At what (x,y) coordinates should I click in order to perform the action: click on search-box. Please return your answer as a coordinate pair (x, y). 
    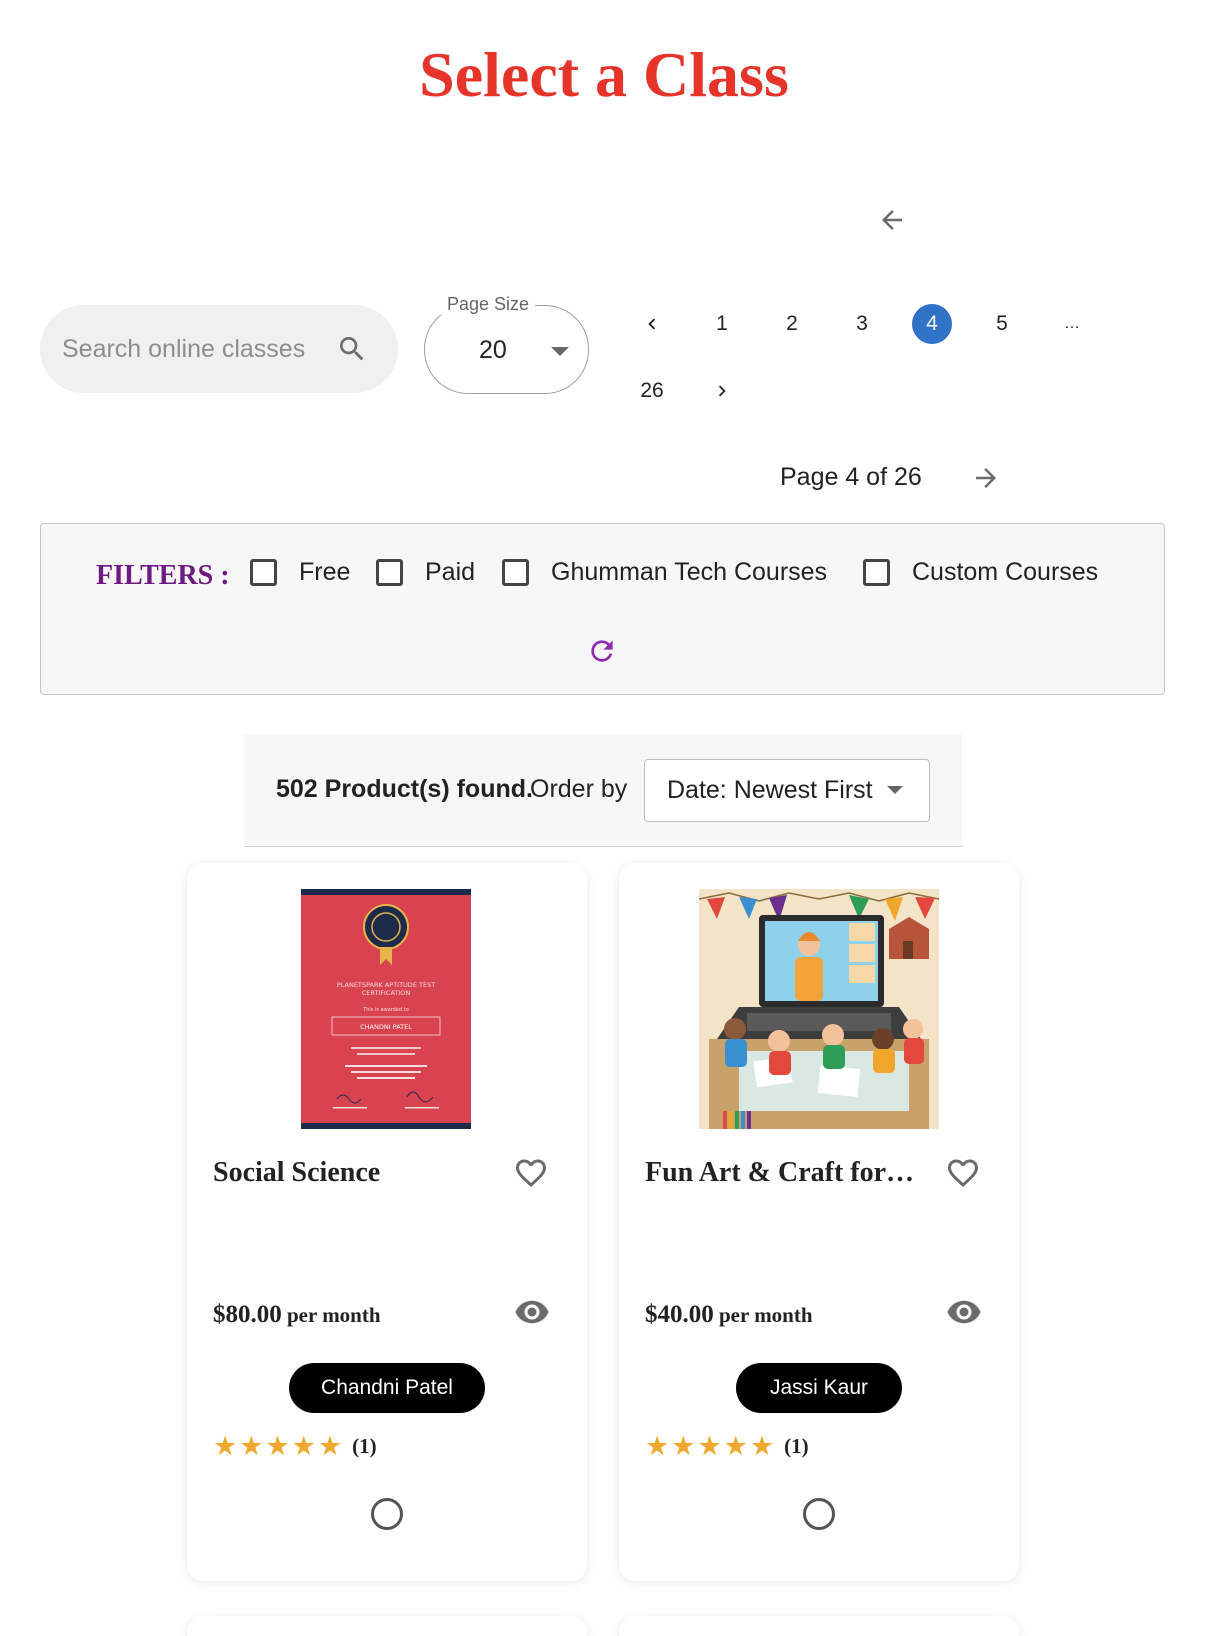
    Looking at the image, I should click on (219, 349).